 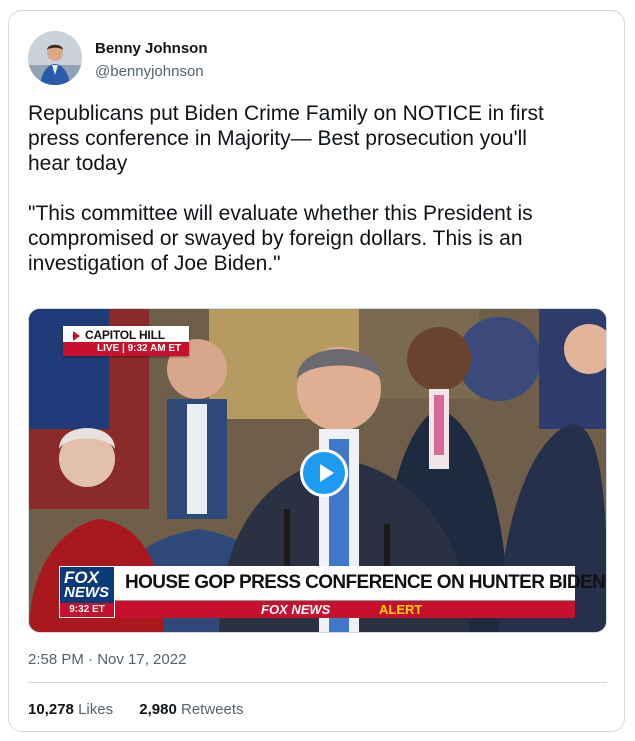 I want to click on alert-brand: FOX NEWS, so click(x=296, y=609).